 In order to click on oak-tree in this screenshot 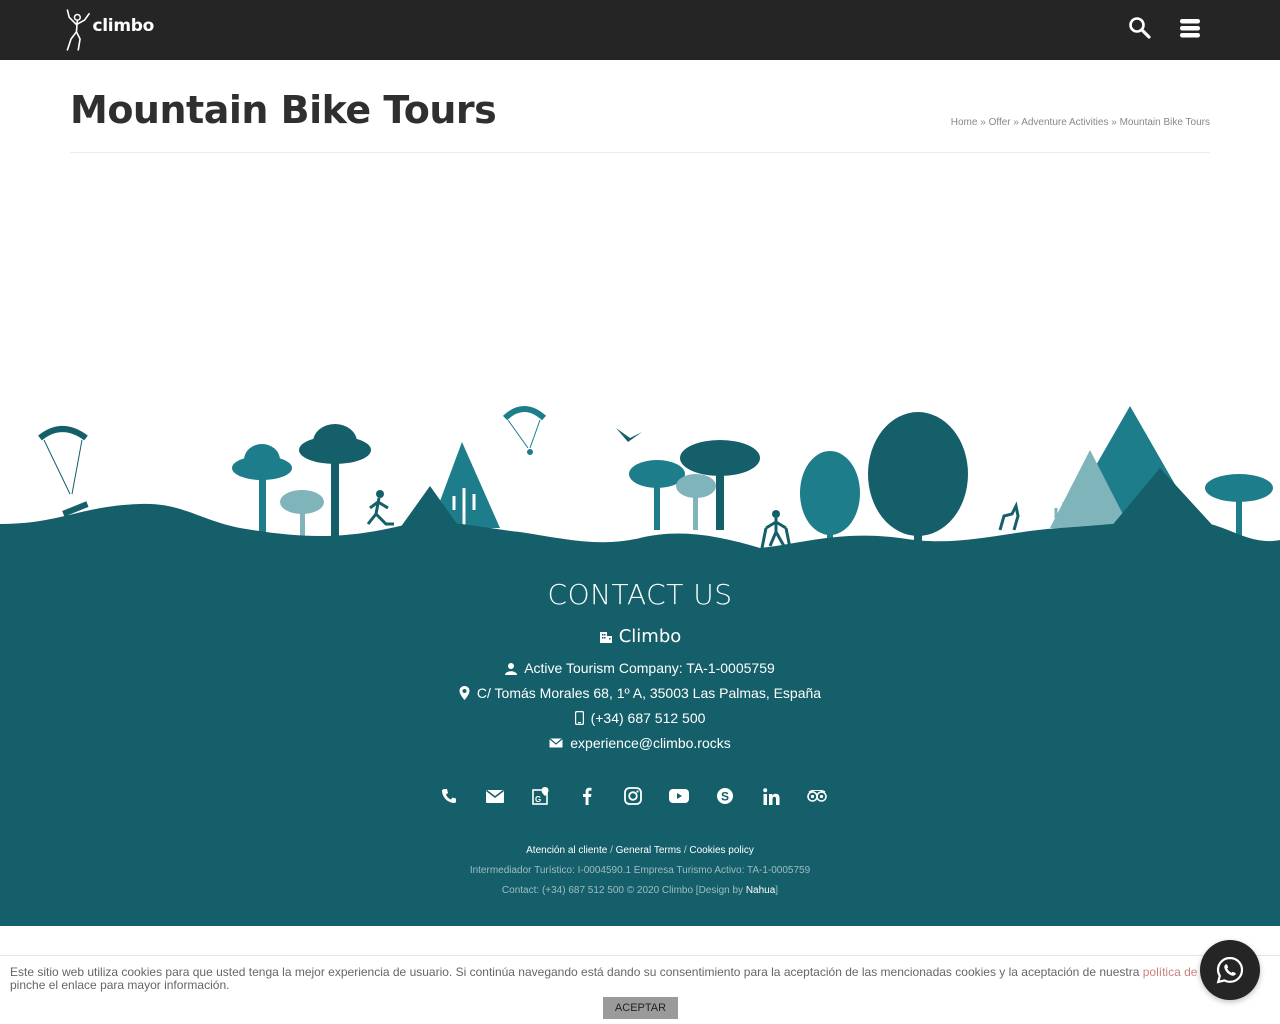, I will do `click(918, 480)`.